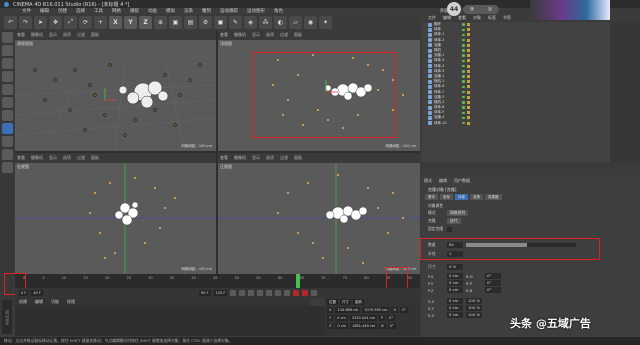 This screenshot has width=640, height=345. Describe the element at coordinates (455, 283) in the screenshot. I see `py-field: 0 cm` at that location.